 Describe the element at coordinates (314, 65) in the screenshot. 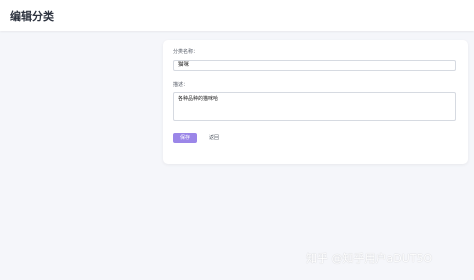

I see `category-name-input: 猫咪` at that location.